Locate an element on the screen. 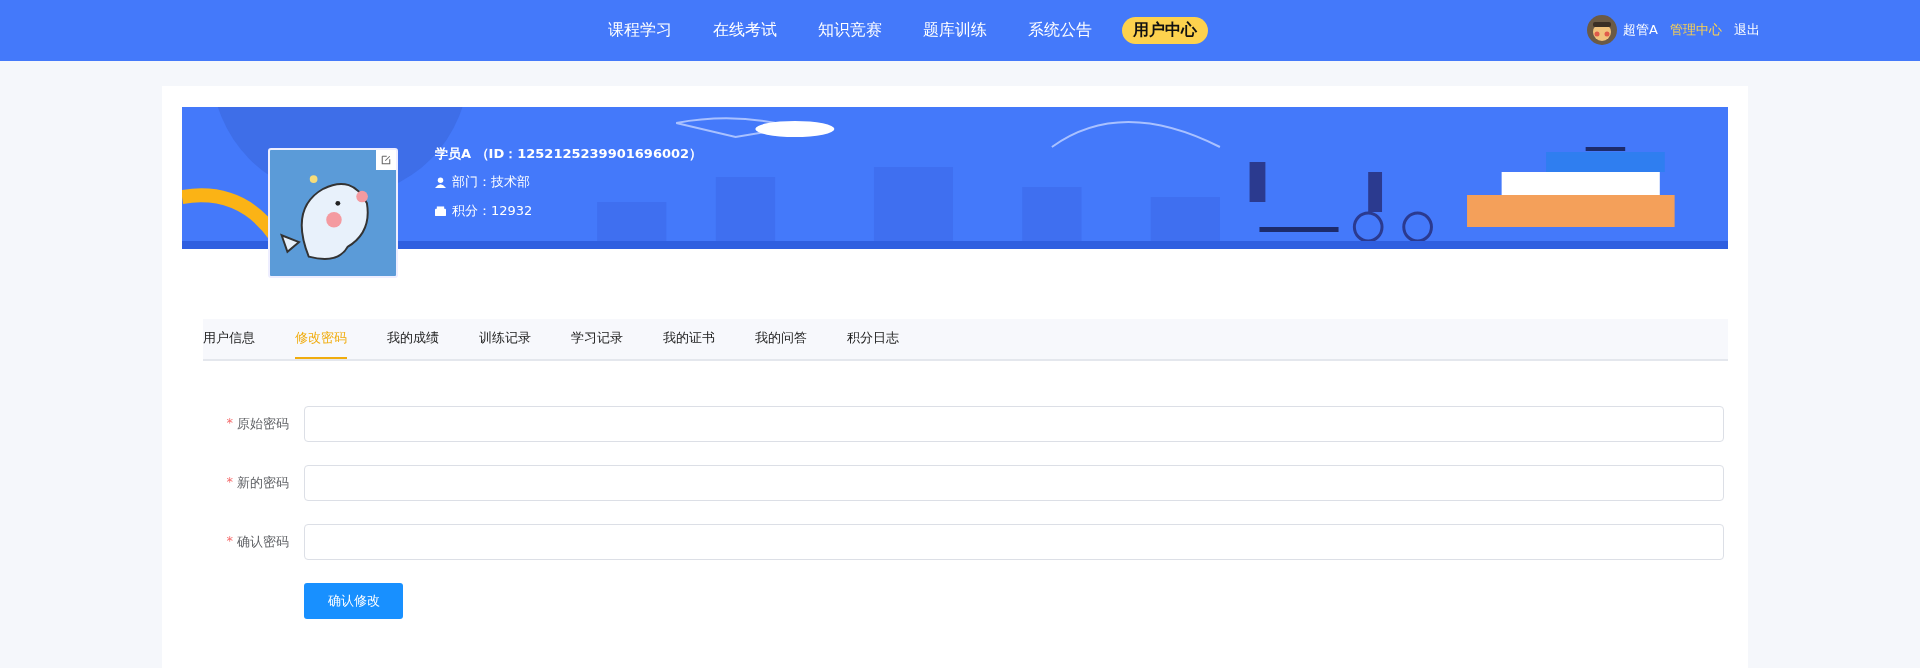  nav-link: 系统公告 is located at coordinates (1060, 30).